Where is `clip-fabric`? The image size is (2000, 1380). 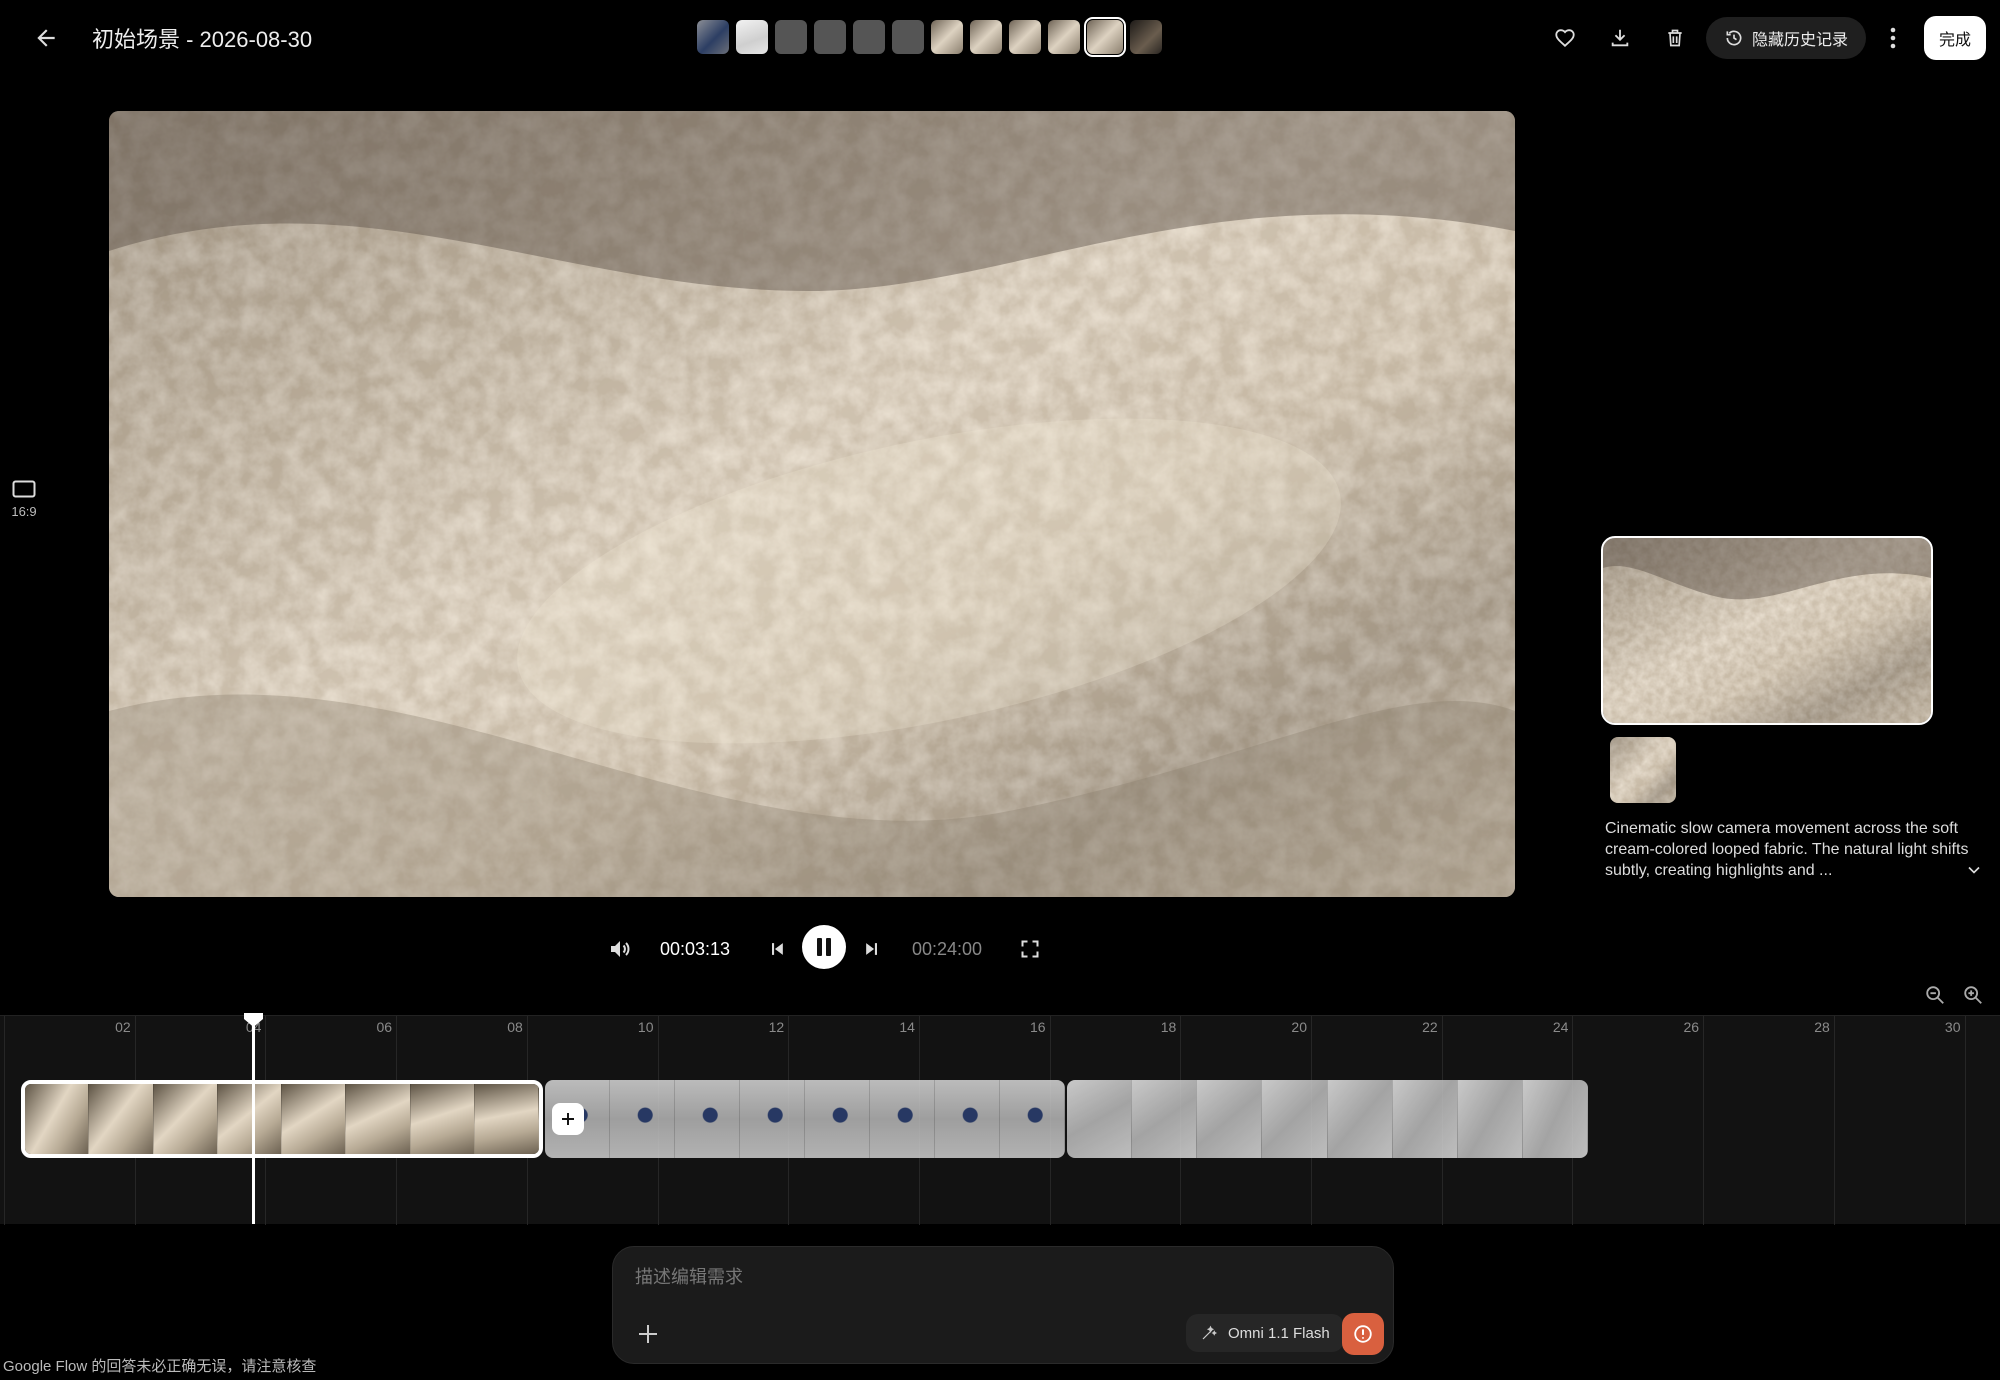
clip-fabric is located at coordinates (282, 1119).